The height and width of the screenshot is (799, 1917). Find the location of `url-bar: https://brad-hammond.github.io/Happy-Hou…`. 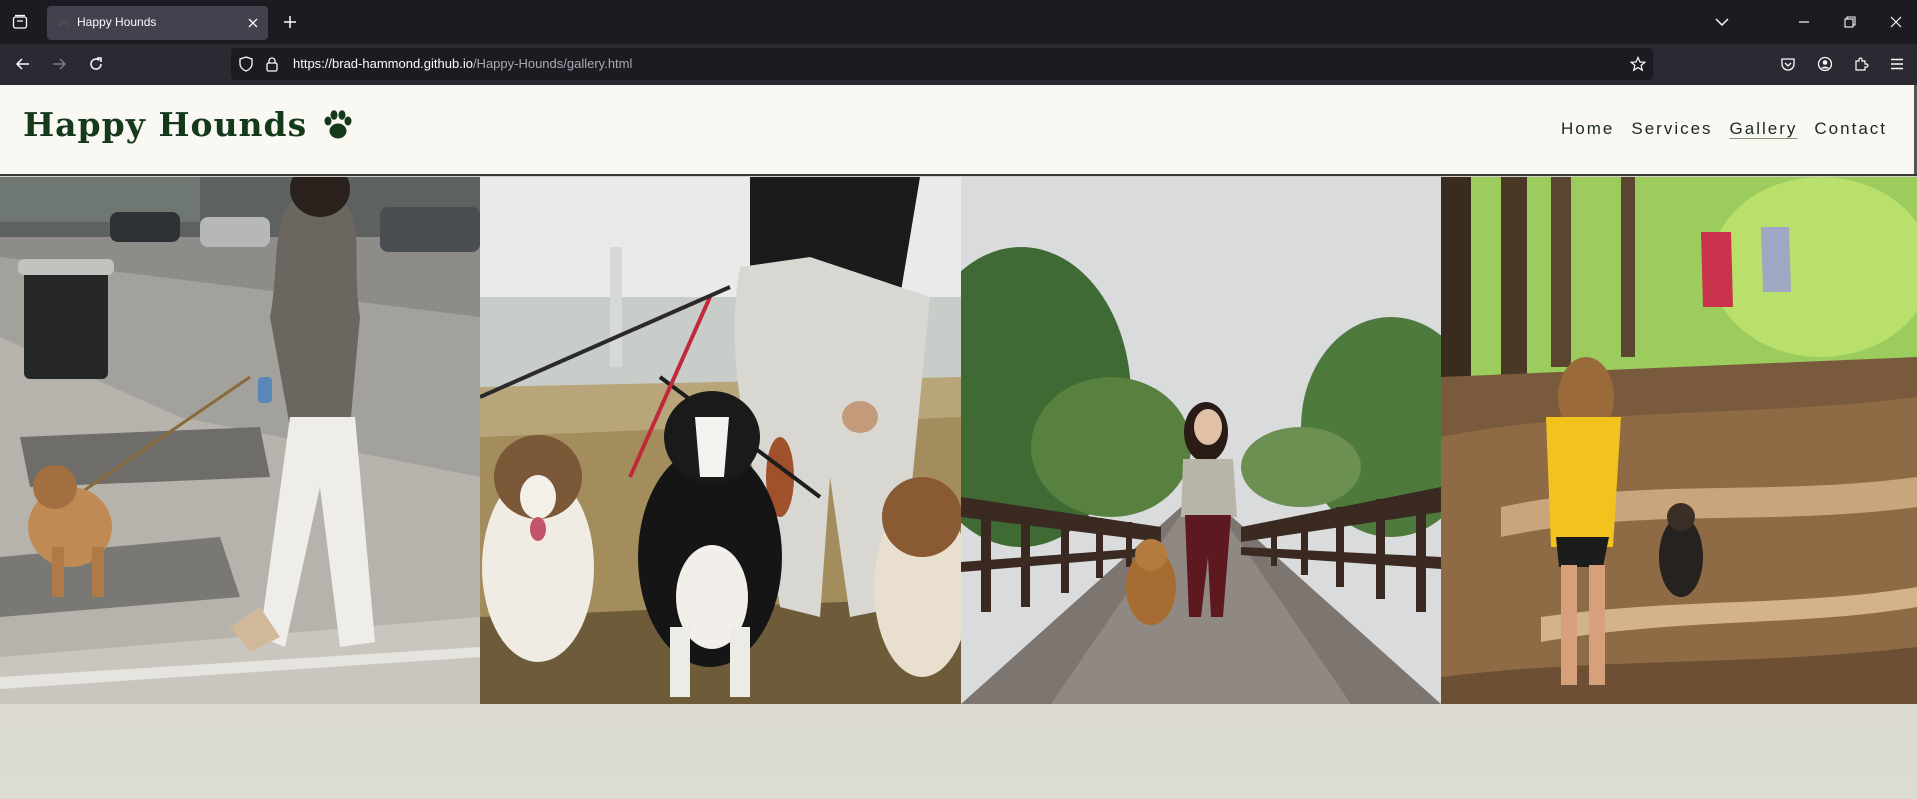

url-bar: https://brad-hammond.github.io/Happy-Hou… is located at coordinates (942, 64).